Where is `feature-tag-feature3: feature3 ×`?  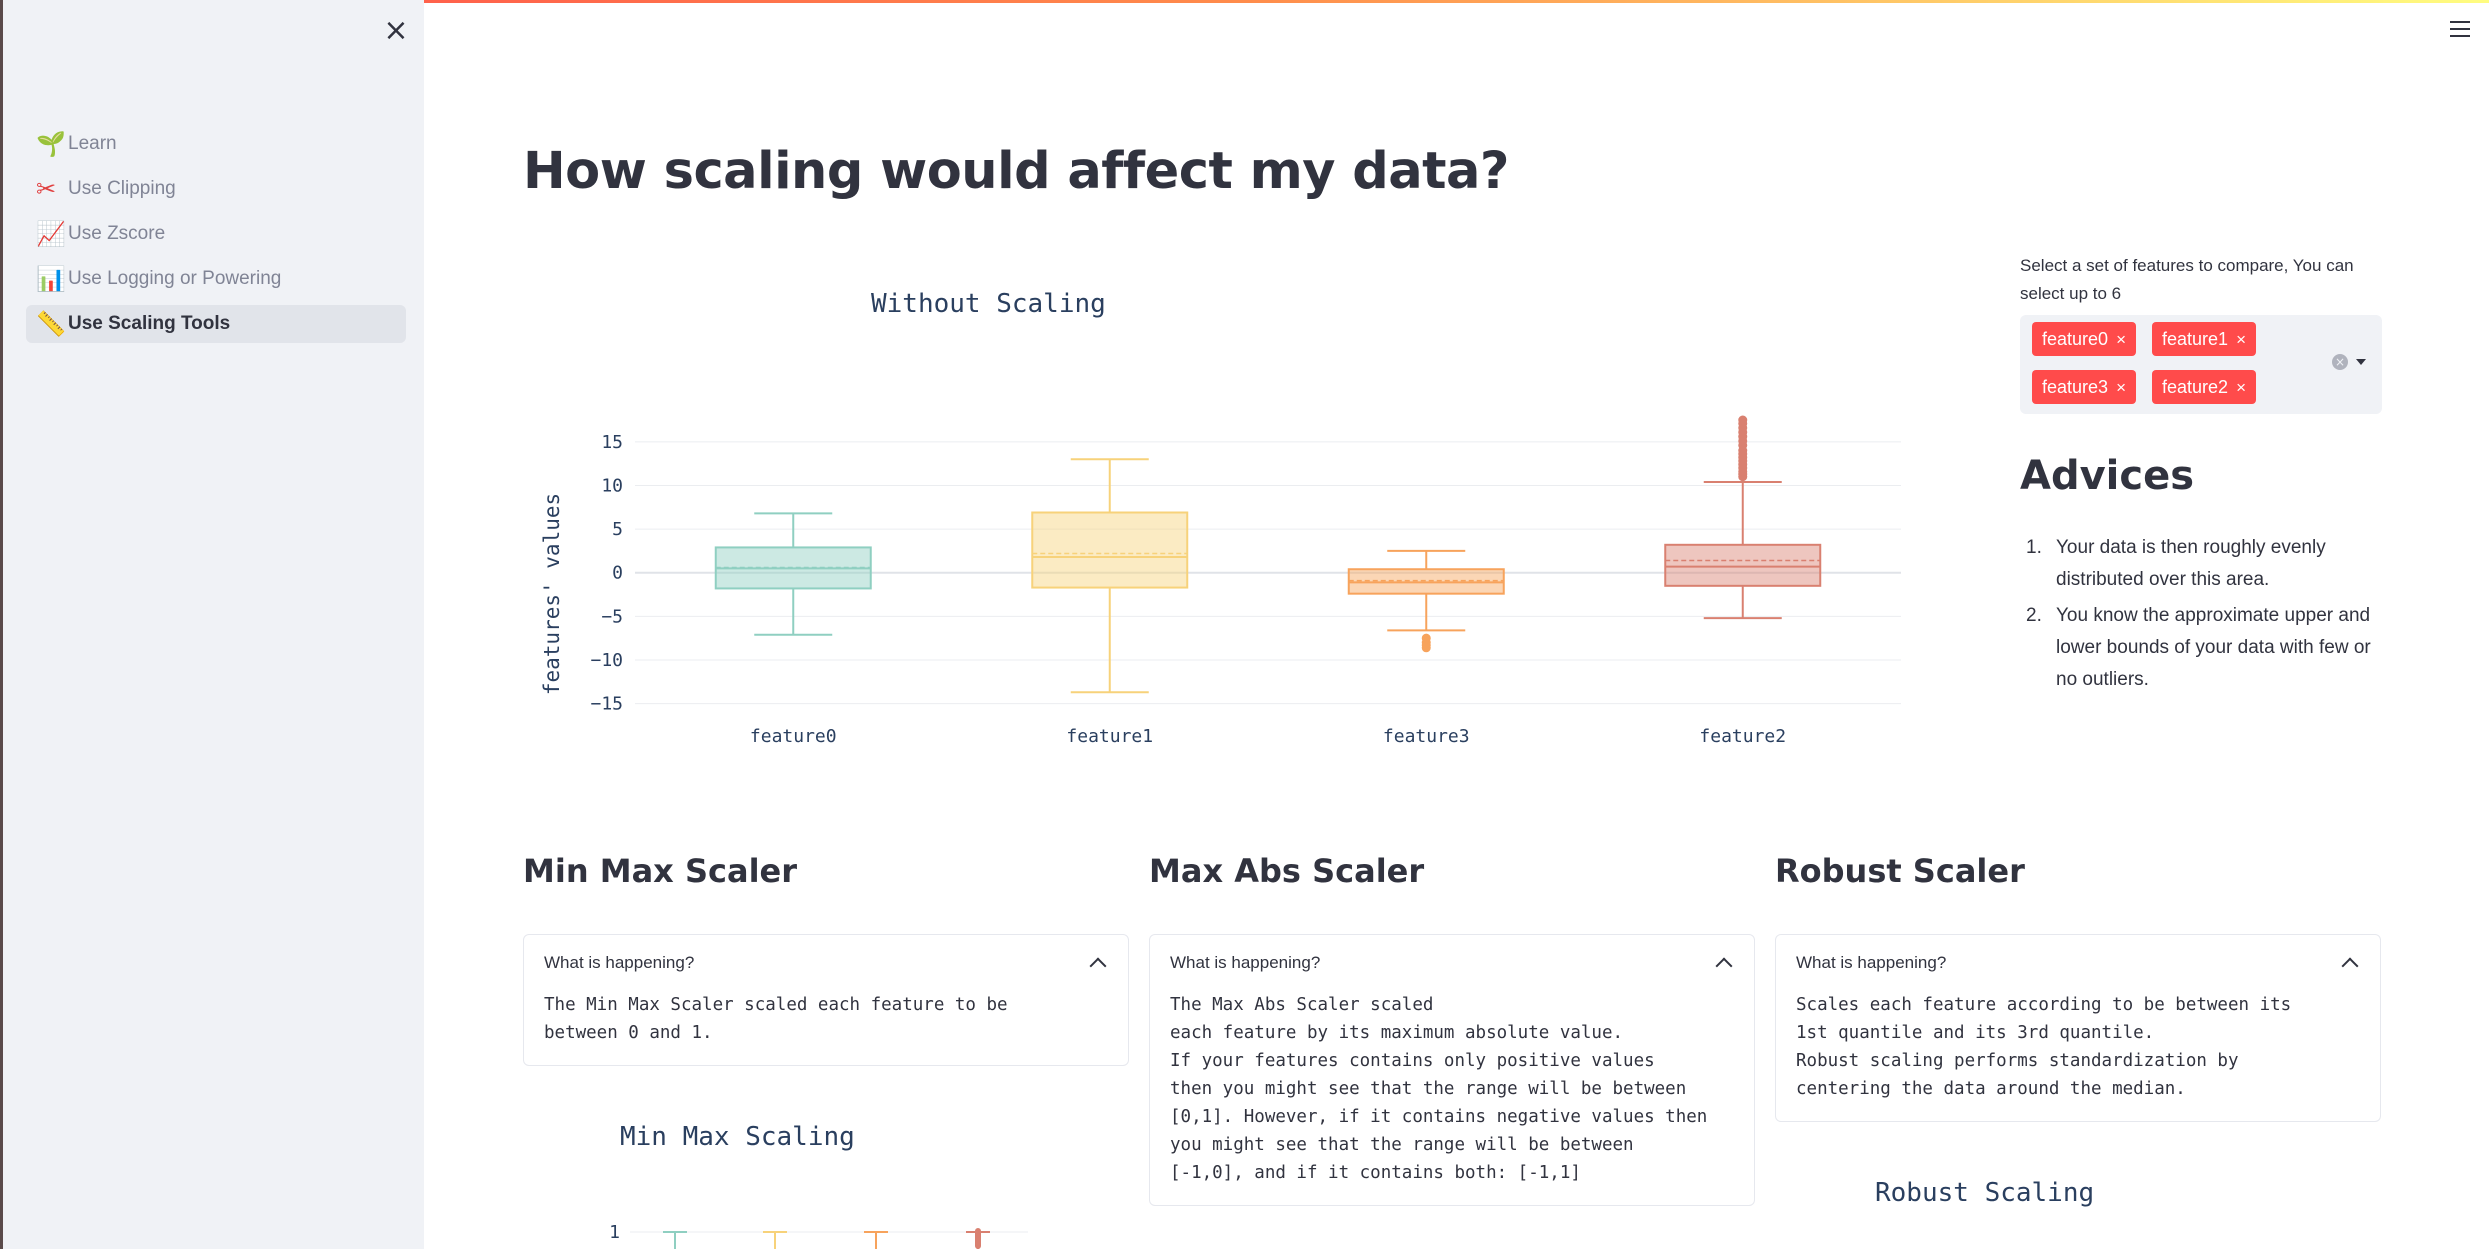 feature-tag-feature3: feature3 × is located at coordinates (2084, 387).